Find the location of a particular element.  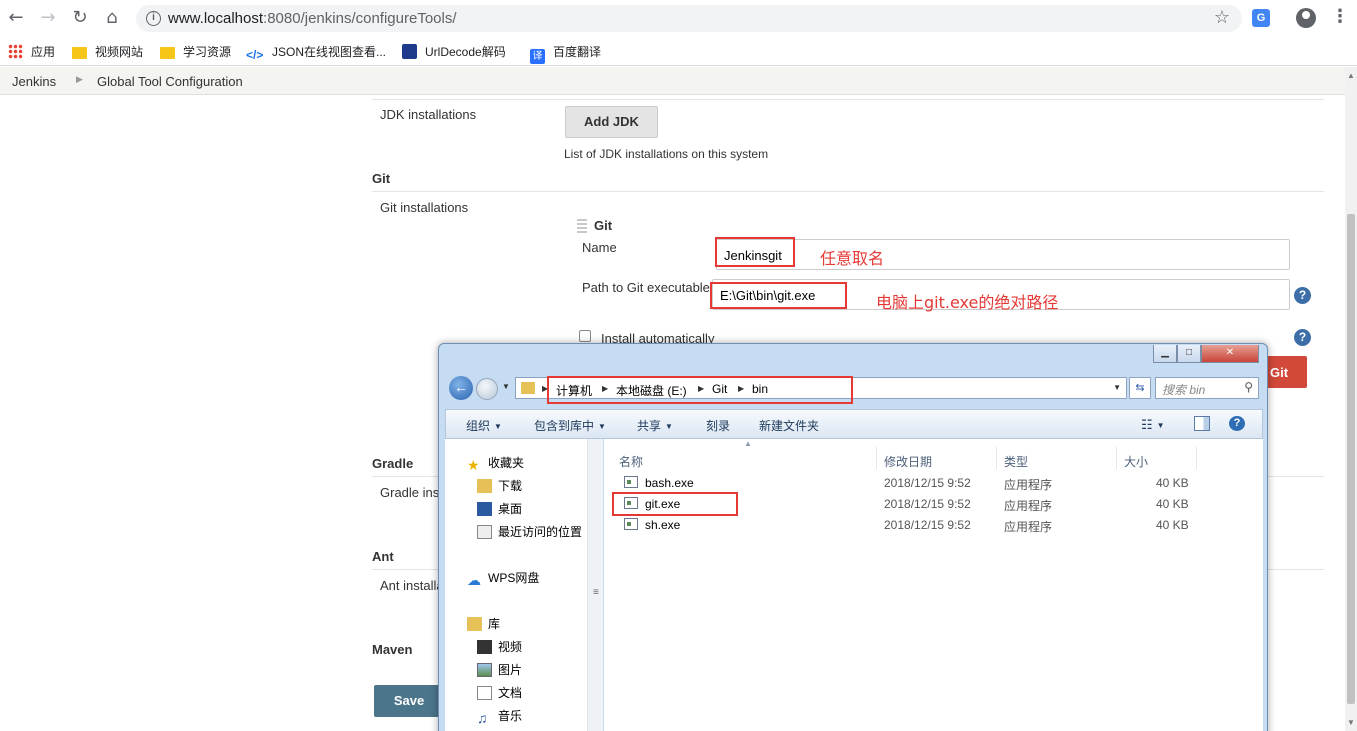

pictures-library-icon is located at coordinates (484, 670).